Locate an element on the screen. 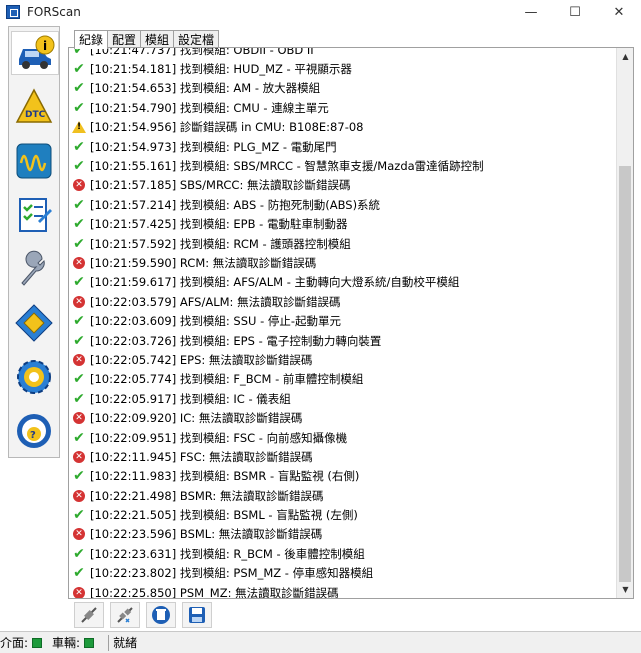 Image resolution: width=641 pixels, height=653 pixels. title-bar: FORScan — ☐ ✕ is located at coordinates (320, 12).